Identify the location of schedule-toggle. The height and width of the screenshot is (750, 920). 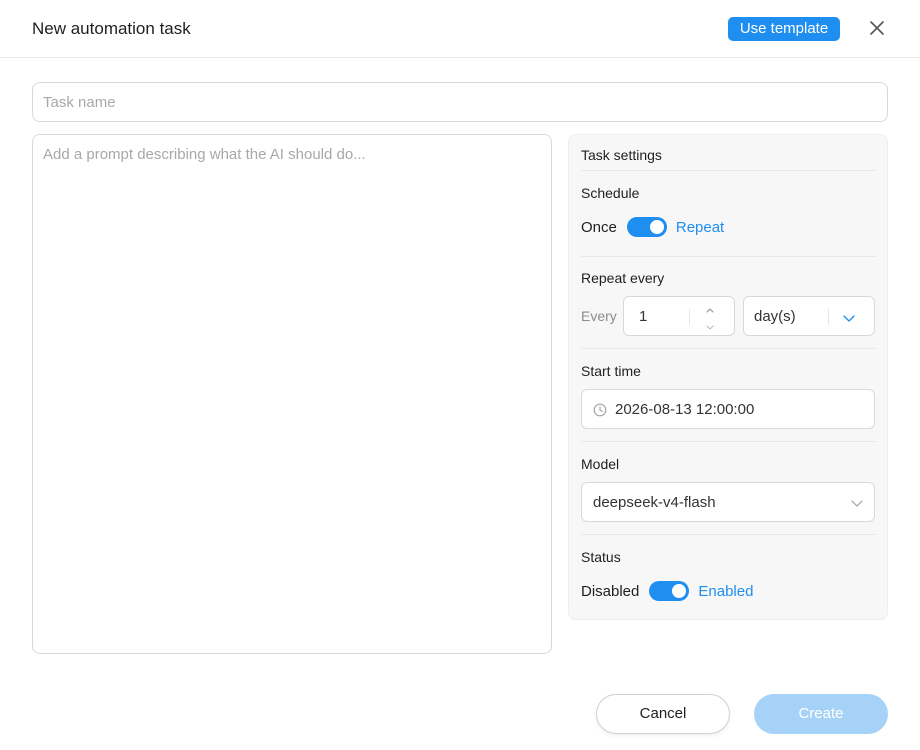
(646, 227).